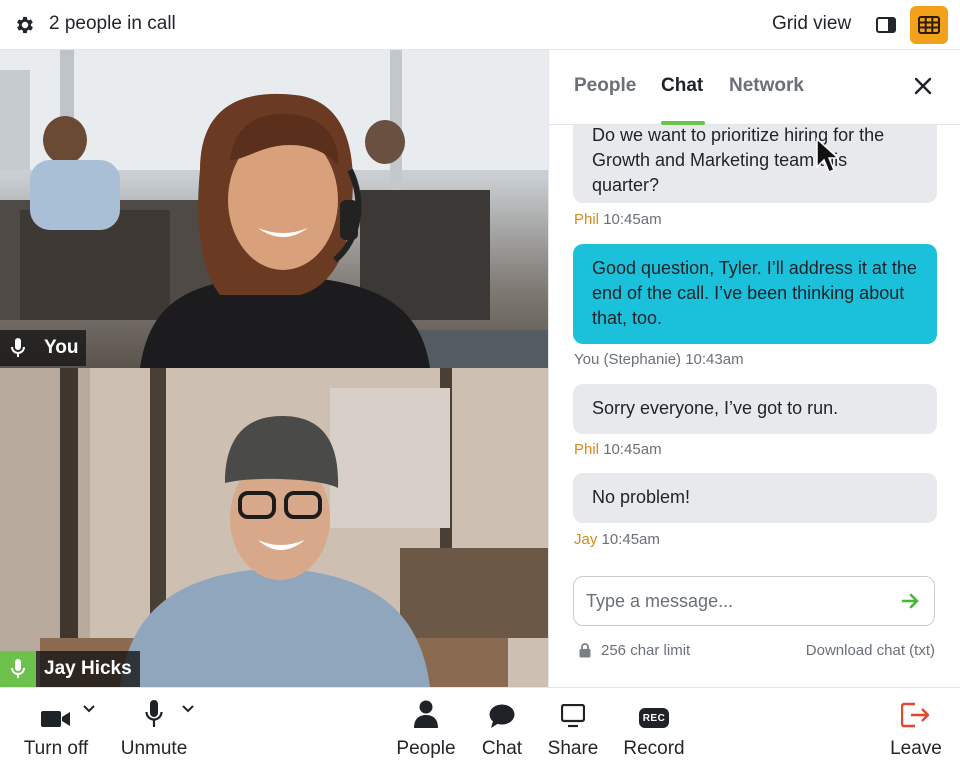  I want to click on participant-count: 2 people in call, so click(112, 23).